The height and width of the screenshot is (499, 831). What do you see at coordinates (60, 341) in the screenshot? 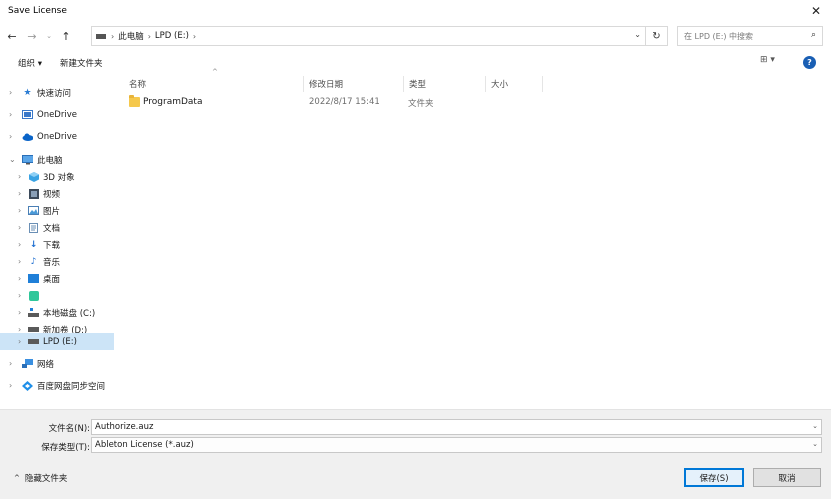
I see `nav-label: LPD (E:)` at bounding box center [60, 341].